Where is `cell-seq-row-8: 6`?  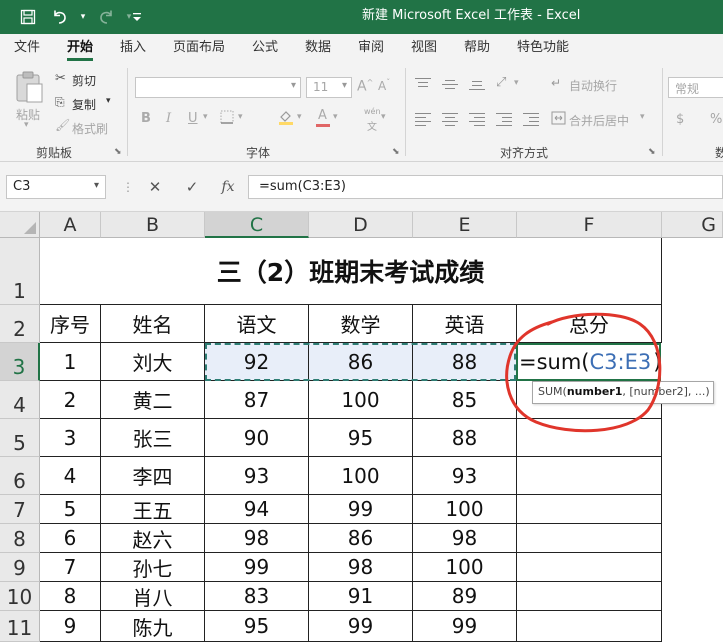 cell-seq-row-8: 6 is located at coordinates (70, 538).